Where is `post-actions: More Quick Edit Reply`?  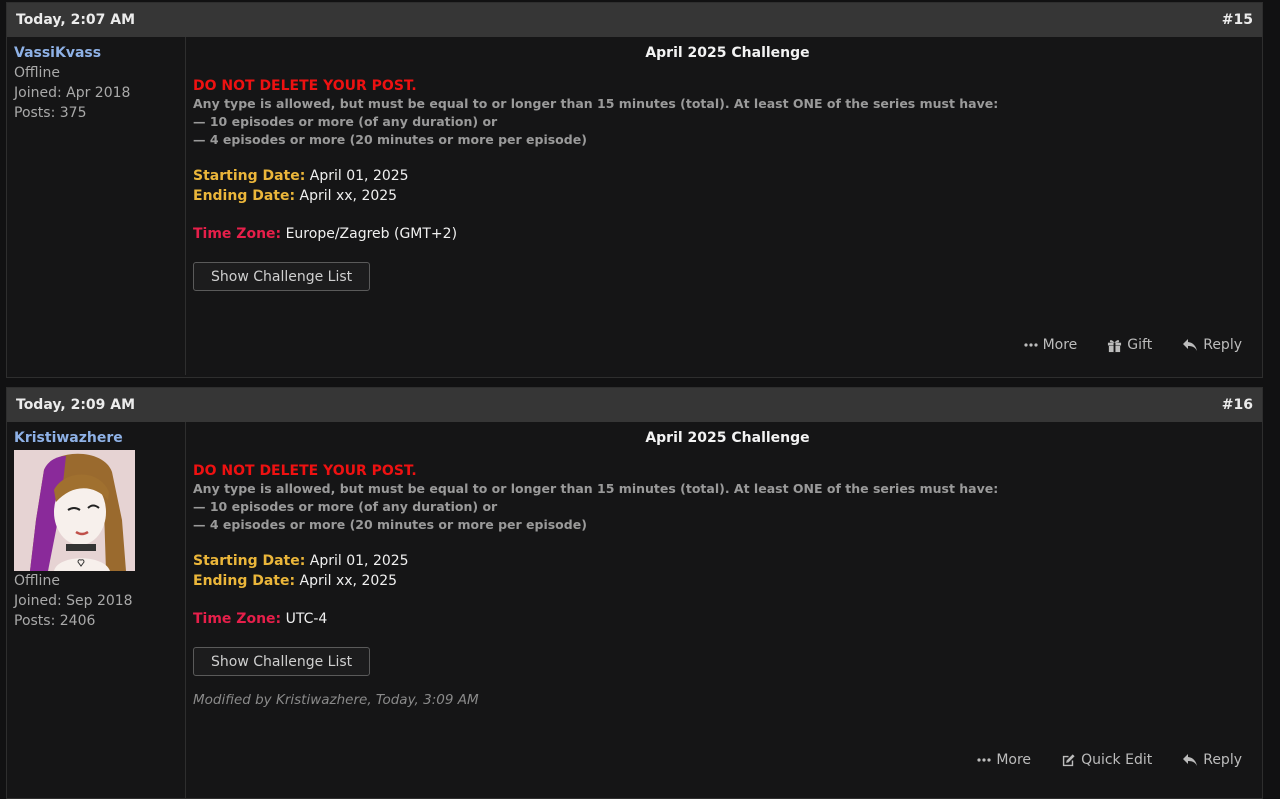
post-actions: More Quick Edit Reply is located at coordinates (1094, 760).